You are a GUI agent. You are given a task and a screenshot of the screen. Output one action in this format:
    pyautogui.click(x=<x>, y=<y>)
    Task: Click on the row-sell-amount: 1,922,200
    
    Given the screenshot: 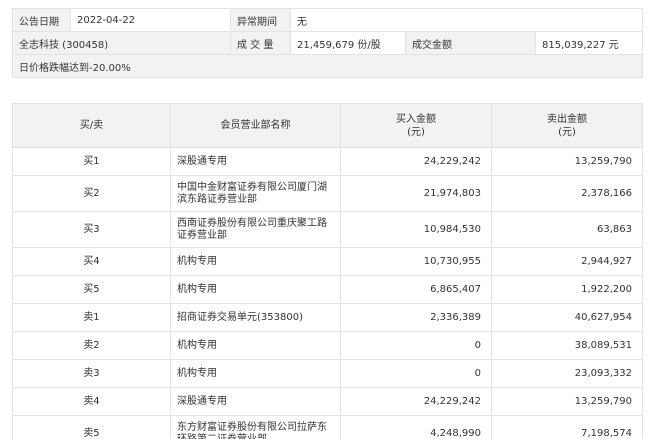 What is the action you would take?
    pyautogui.click(x=567, y=289)
    